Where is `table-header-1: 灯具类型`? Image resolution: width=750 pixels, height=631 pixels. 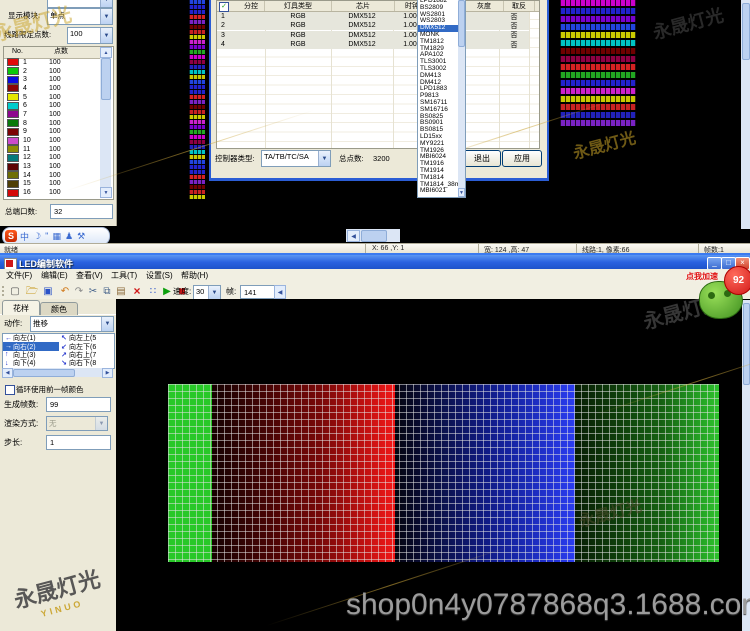 table-header-1: 灯具类型 is located at coordinates (298, 6).